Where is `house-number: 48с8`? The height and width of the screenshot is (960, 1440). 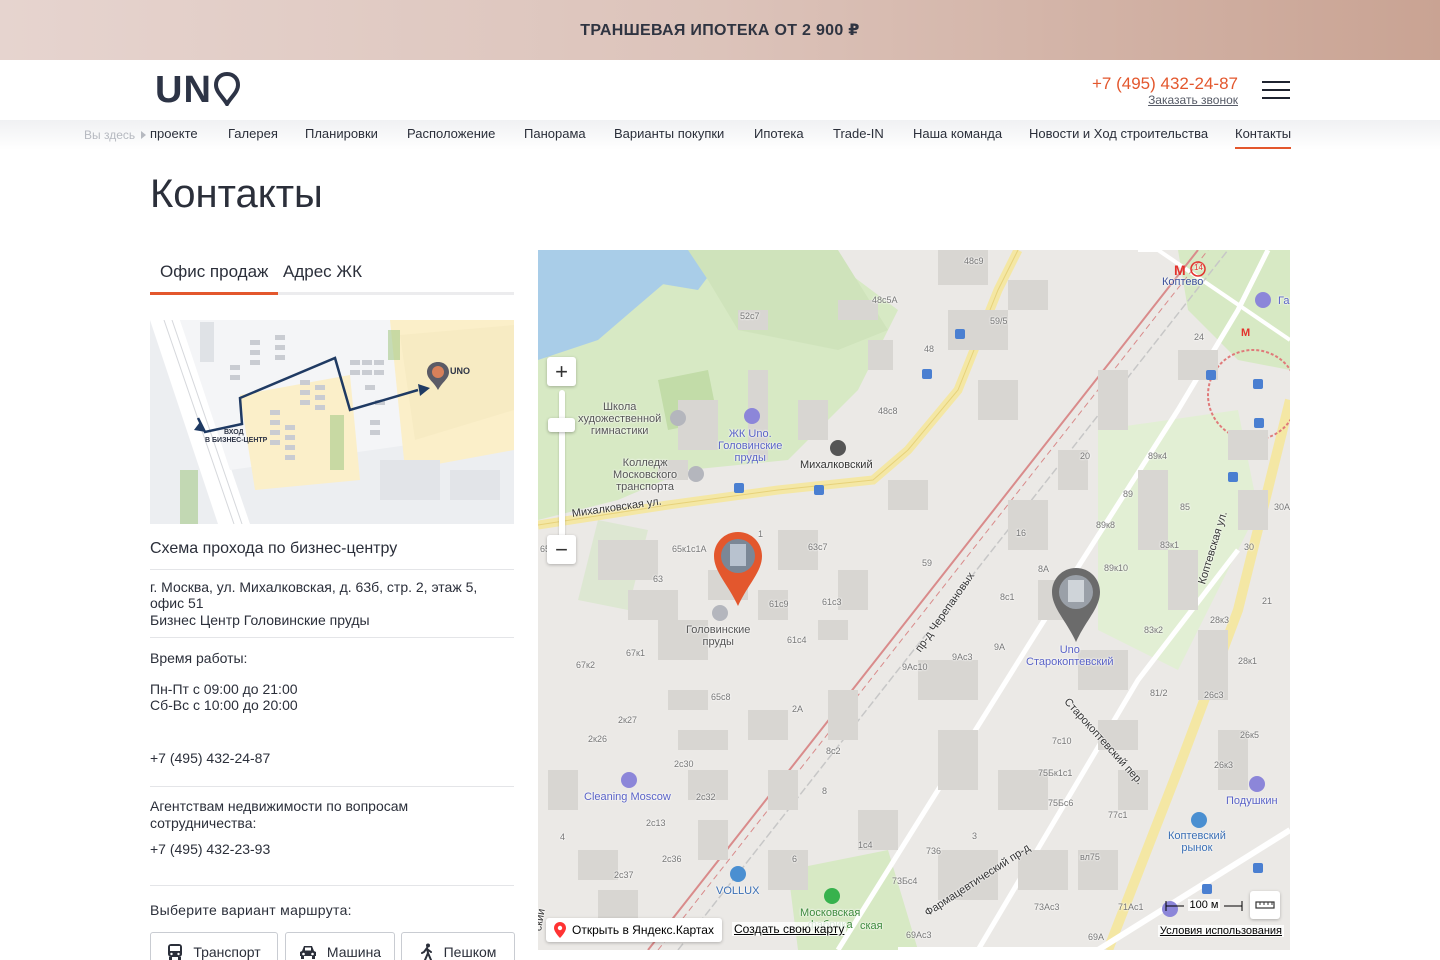
house-number: 48с8 is located at coordinates (888, 411).